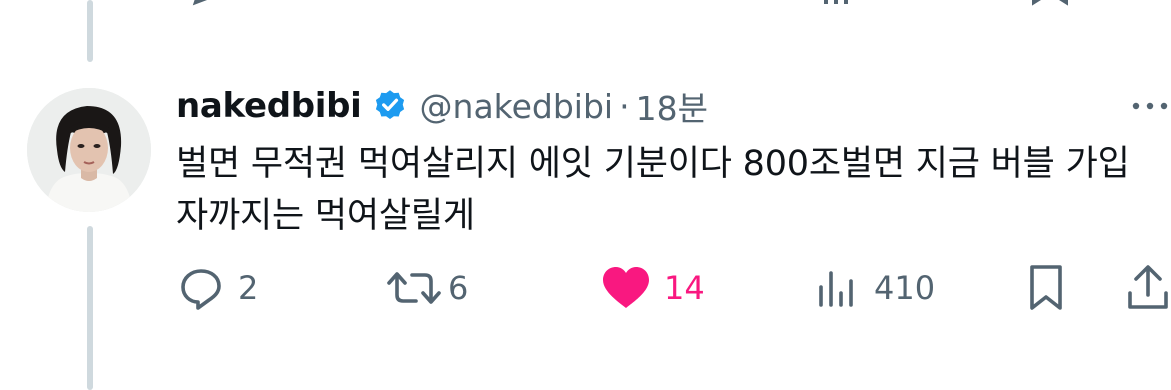 This screenshot has width=1171, height=390. Describe the element at coordinates (269, 106) in the screenshot. I see `display-name: nakedbibi` at that location.